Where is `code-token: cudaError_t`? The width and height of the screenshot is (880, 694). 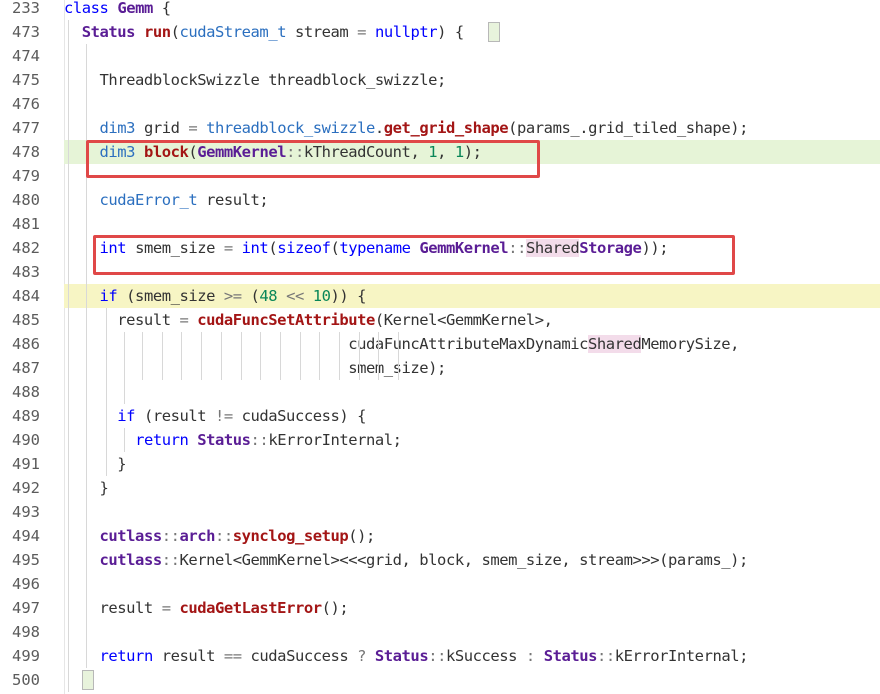
code-token: cudaError_t is located at coordinates (148, 200).